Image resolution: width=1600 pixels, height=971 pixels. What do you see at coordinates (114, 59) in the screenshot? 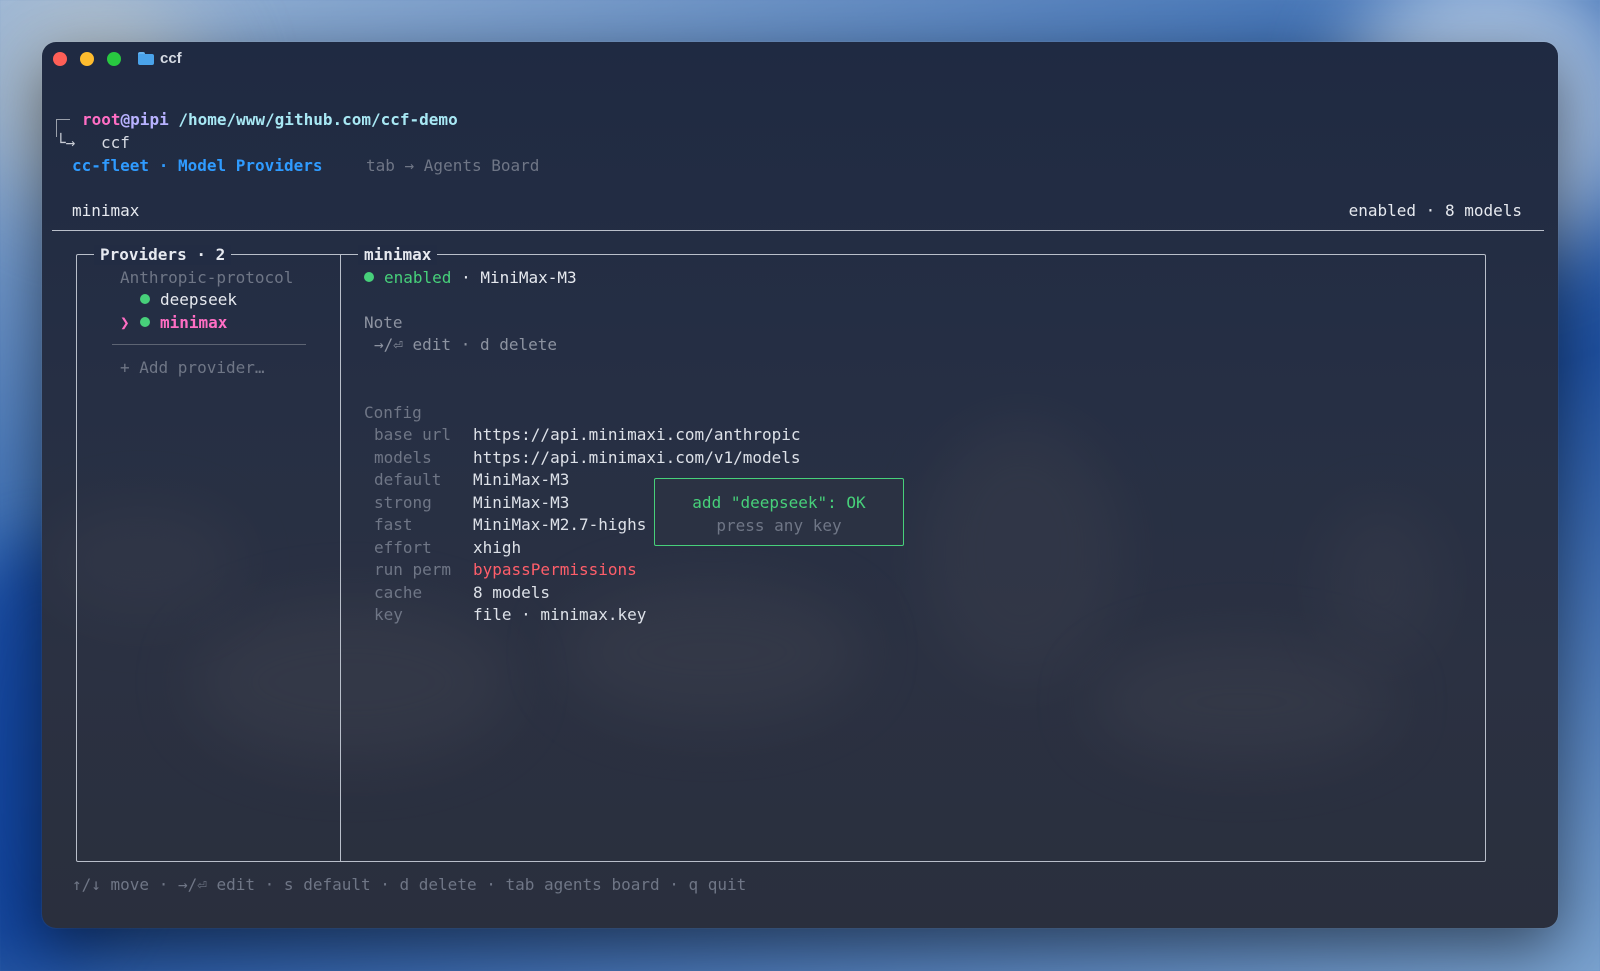
I see `zoom-window-button` at bounding box center [114, 59].